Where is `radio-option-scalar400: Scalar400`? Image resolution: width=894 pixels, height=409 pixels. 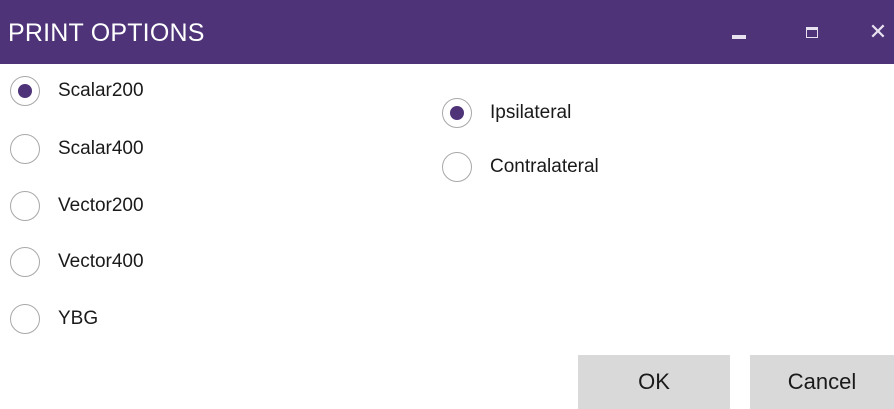 radio-option-scalar400: Scalar400 is located at coordinates (77, 149).